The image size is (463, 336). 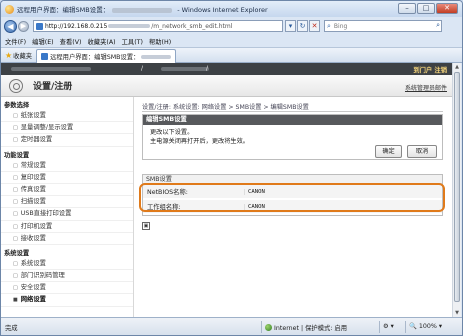 I want to click on menu-tools: 工具(T), so click(x=132, y=41).